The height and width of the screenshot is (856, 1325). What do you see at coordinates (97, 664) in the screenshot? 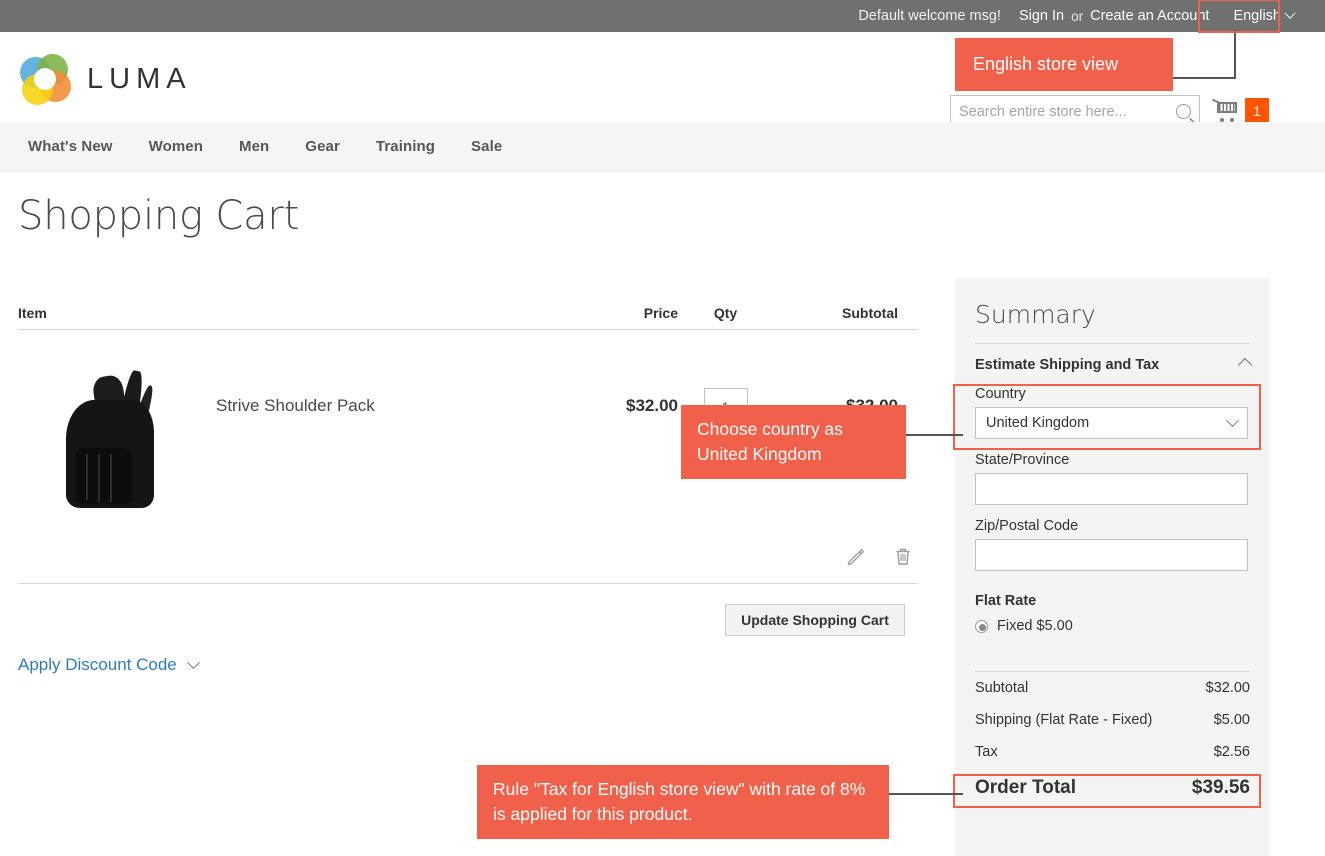
I see `apply-discount-code-label: Apply Discount Code` at bounding box center [97, 664].